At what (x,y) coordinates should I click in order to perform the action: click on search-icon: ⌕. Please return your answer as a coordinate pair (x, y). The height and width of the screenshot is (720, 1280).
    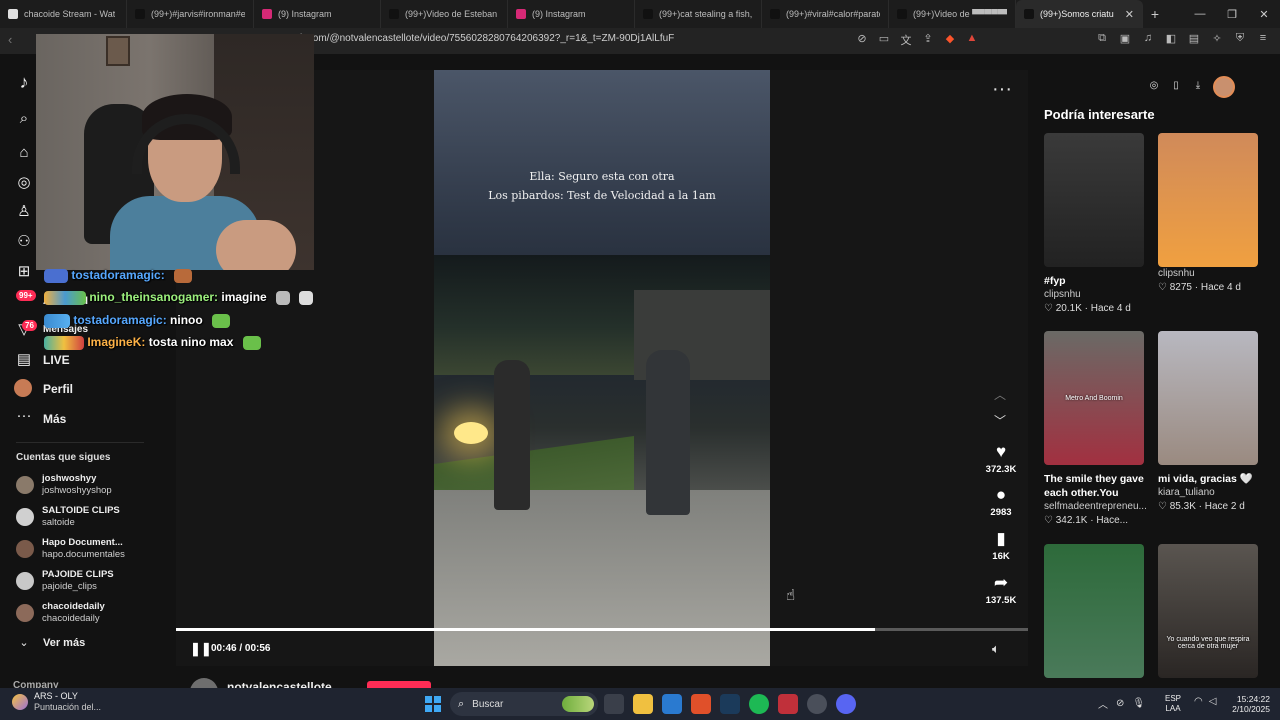
    Looking at the image, I should click on (24, 120).